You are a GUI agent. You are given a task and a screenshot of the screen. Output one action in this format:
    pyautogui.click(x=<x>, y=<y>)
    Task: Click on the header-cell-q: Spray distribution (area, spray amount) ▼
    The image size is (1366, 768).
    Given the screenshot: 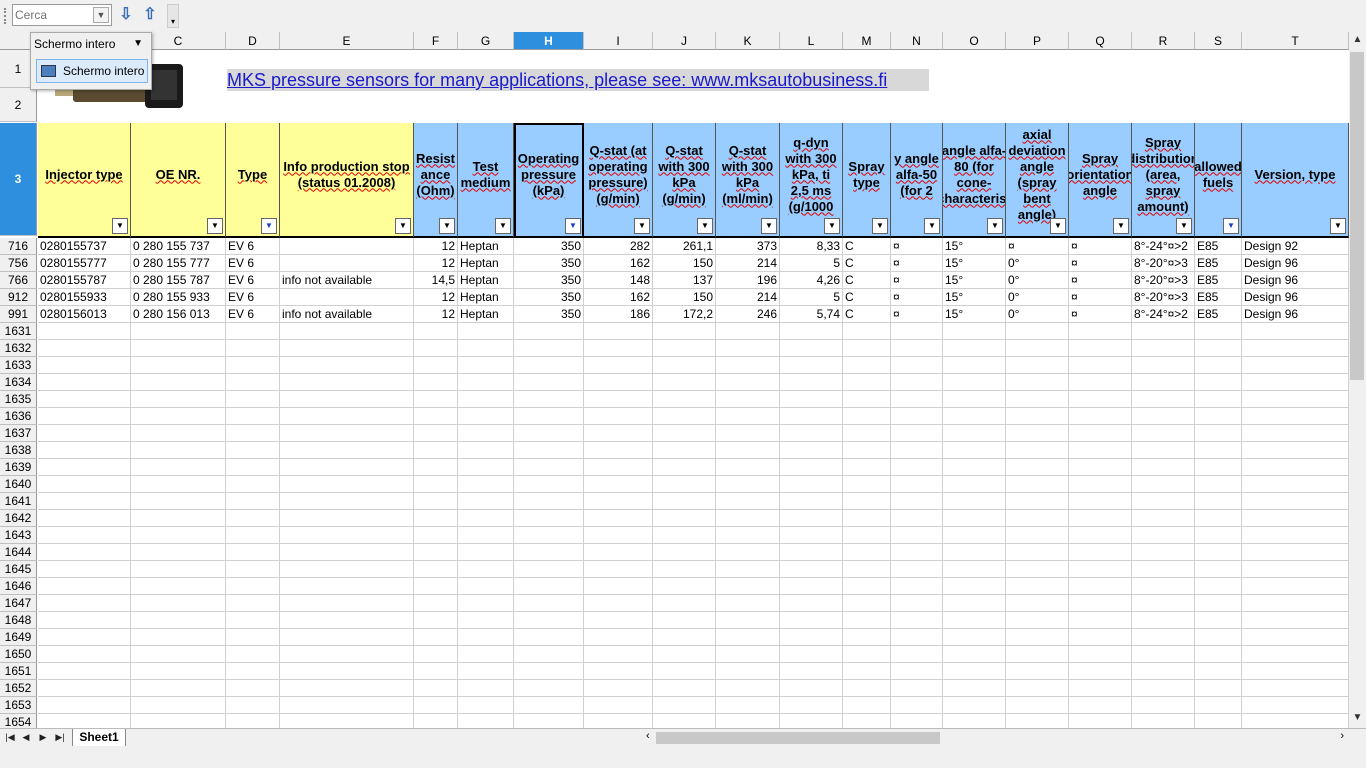 What is the action you would take?
    pyautogui.click(x=1163, y=180)
    